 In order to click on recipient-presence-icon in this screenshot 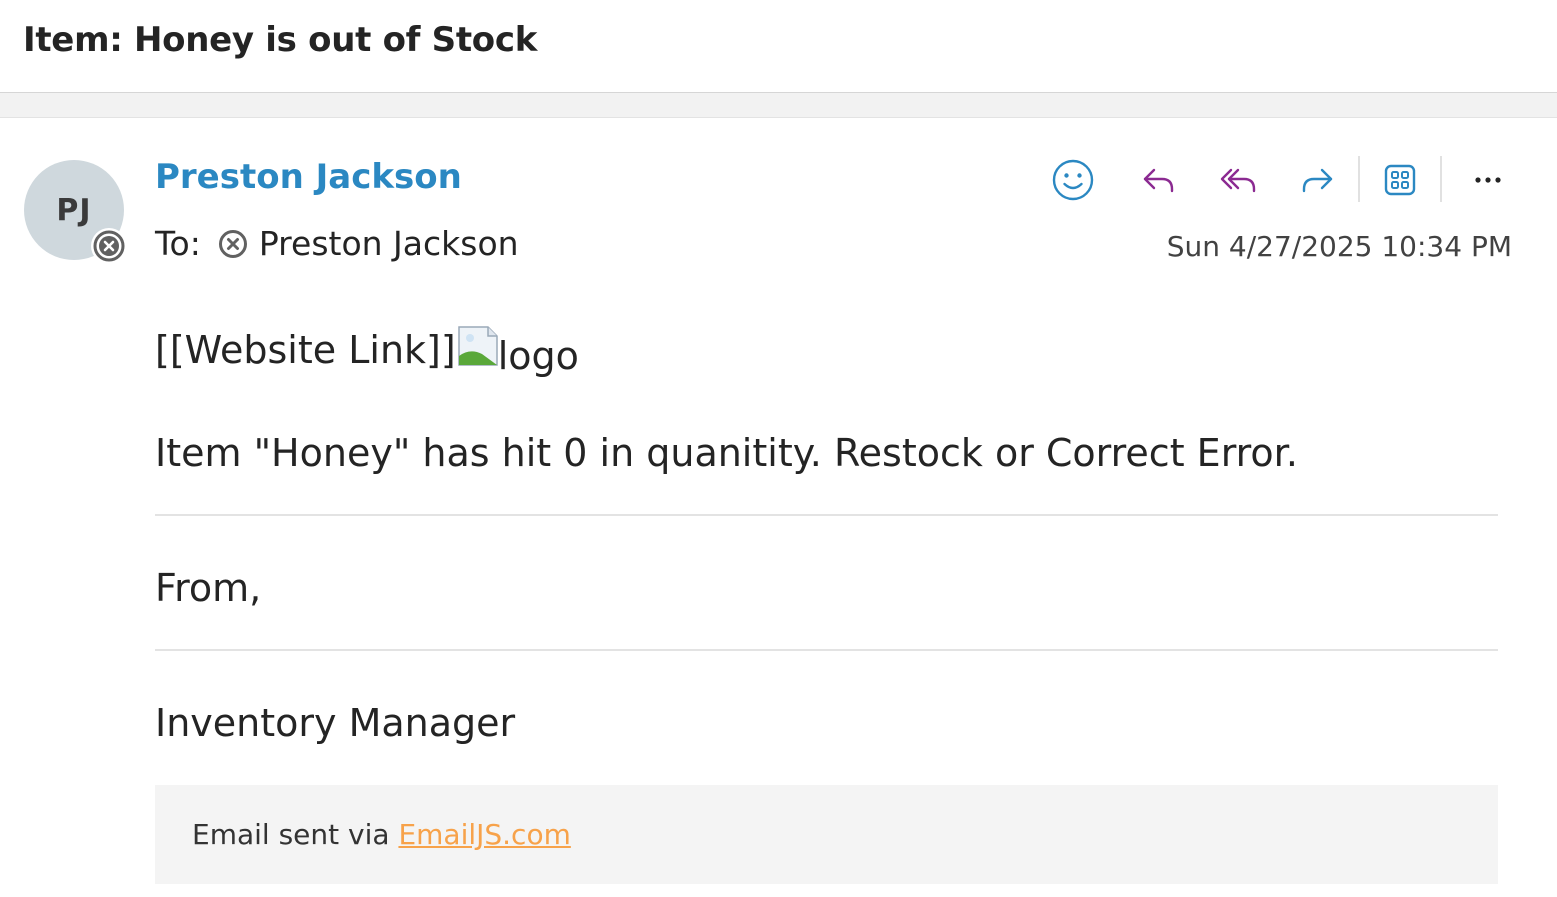, I will do `click(233, 244)`.